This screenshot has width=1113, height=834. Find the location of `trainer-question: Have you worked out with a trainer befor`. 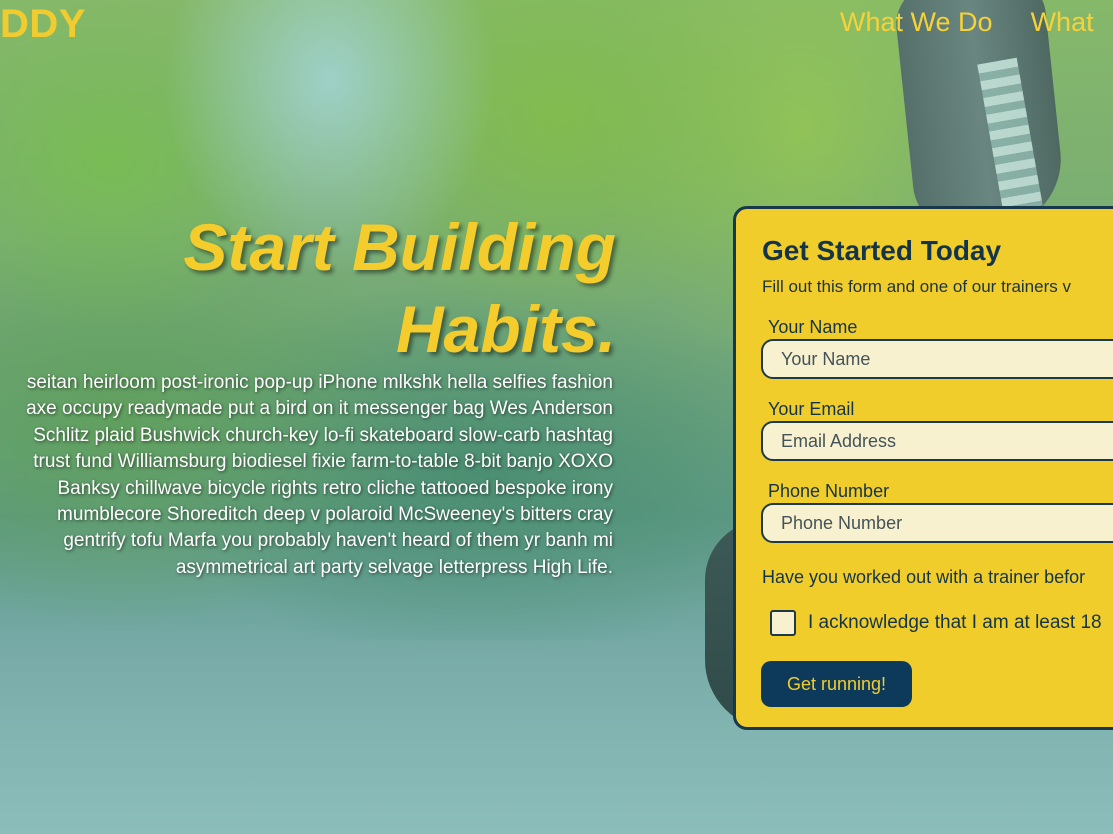

trainer-question: Have you worked out with a trainer befor is located at coordinates (924, 577).